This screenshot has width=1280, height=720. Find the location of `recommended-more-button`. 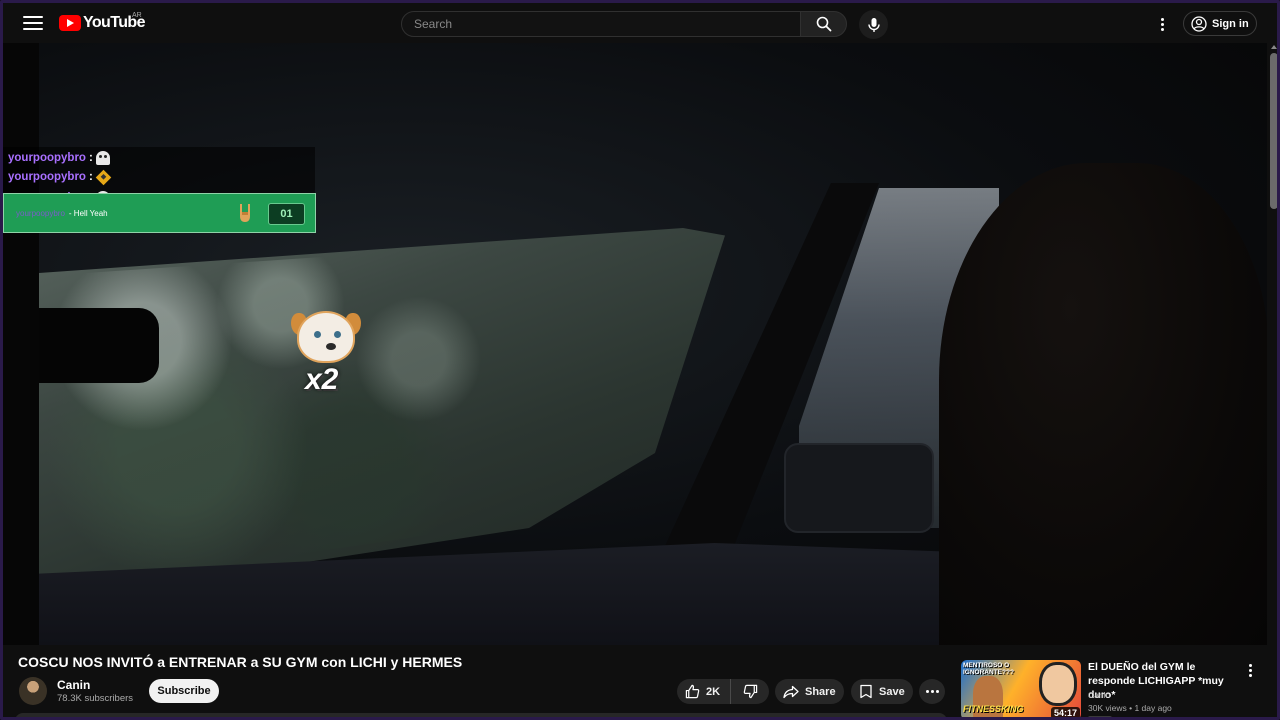

recommended-more-button is located at coordinates (1250, 670).